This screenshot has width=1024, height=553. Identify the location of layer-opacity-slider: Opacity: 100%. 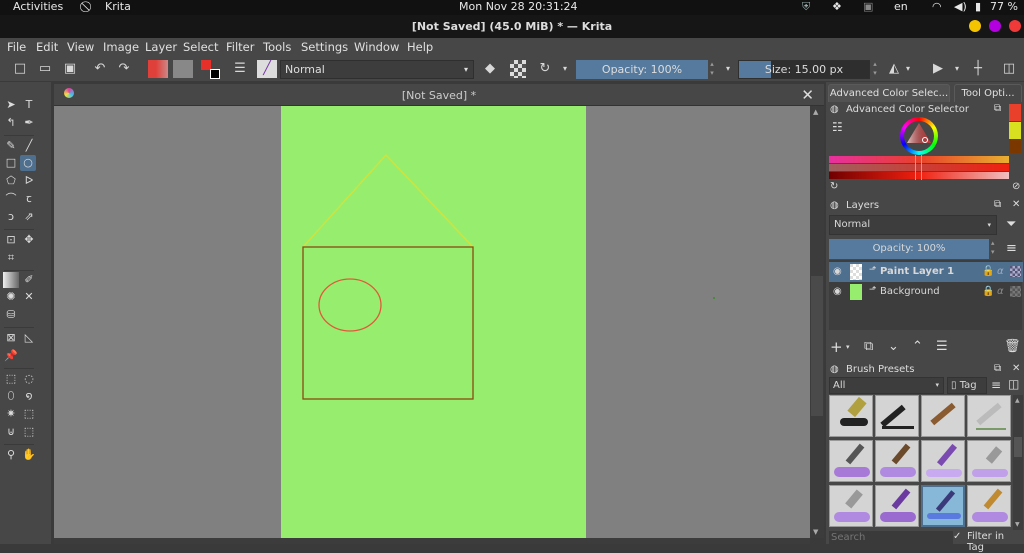
(909, 249).